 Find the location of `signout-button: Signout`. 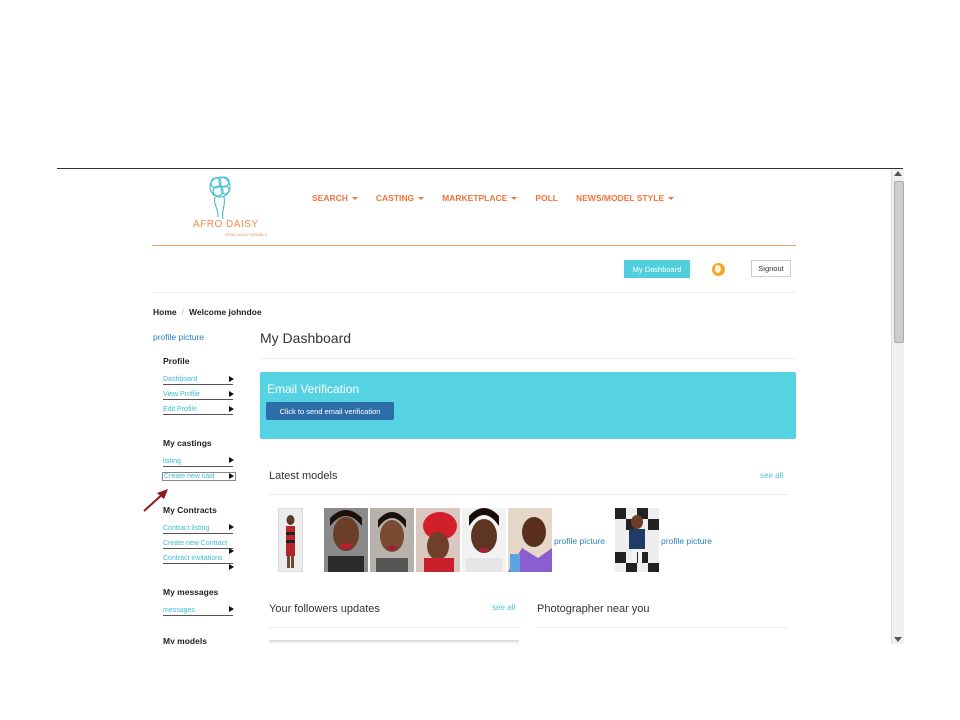

signout-button: Signout is located at coordinates (771, 268).